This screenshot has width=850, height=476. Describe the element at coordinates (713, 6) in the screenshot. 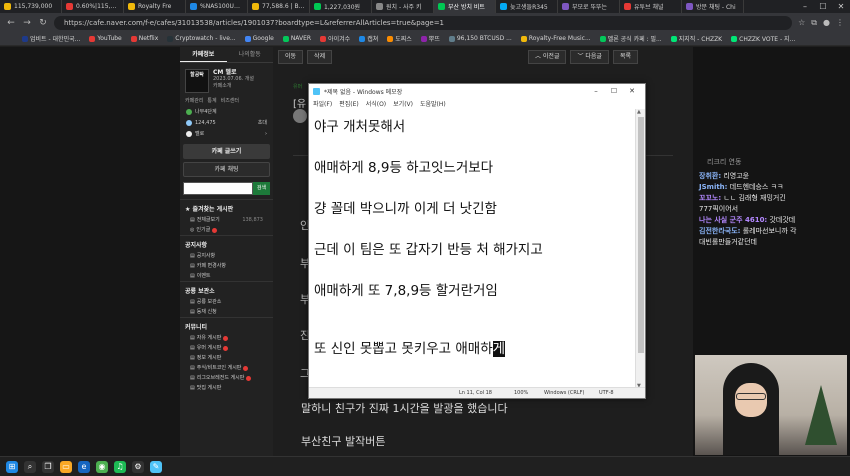

I see `browser-tab: 방문 채팅 - Chi` at that location.